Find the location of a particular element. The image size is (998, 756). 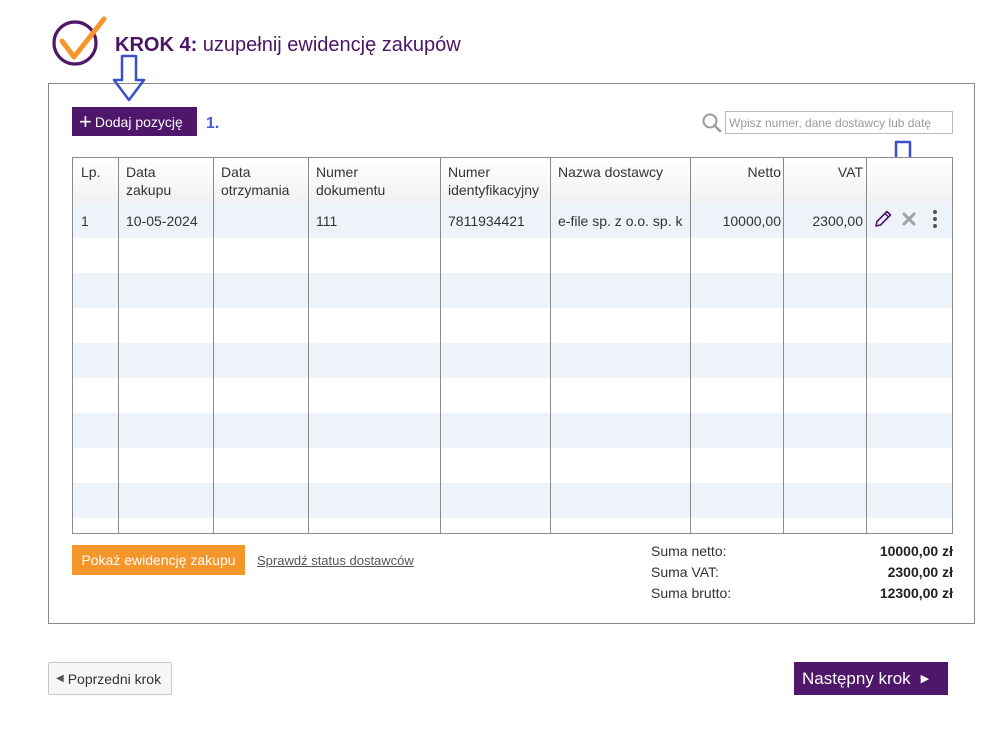

pencil-edit-icon is located at coordinates (883, 219).